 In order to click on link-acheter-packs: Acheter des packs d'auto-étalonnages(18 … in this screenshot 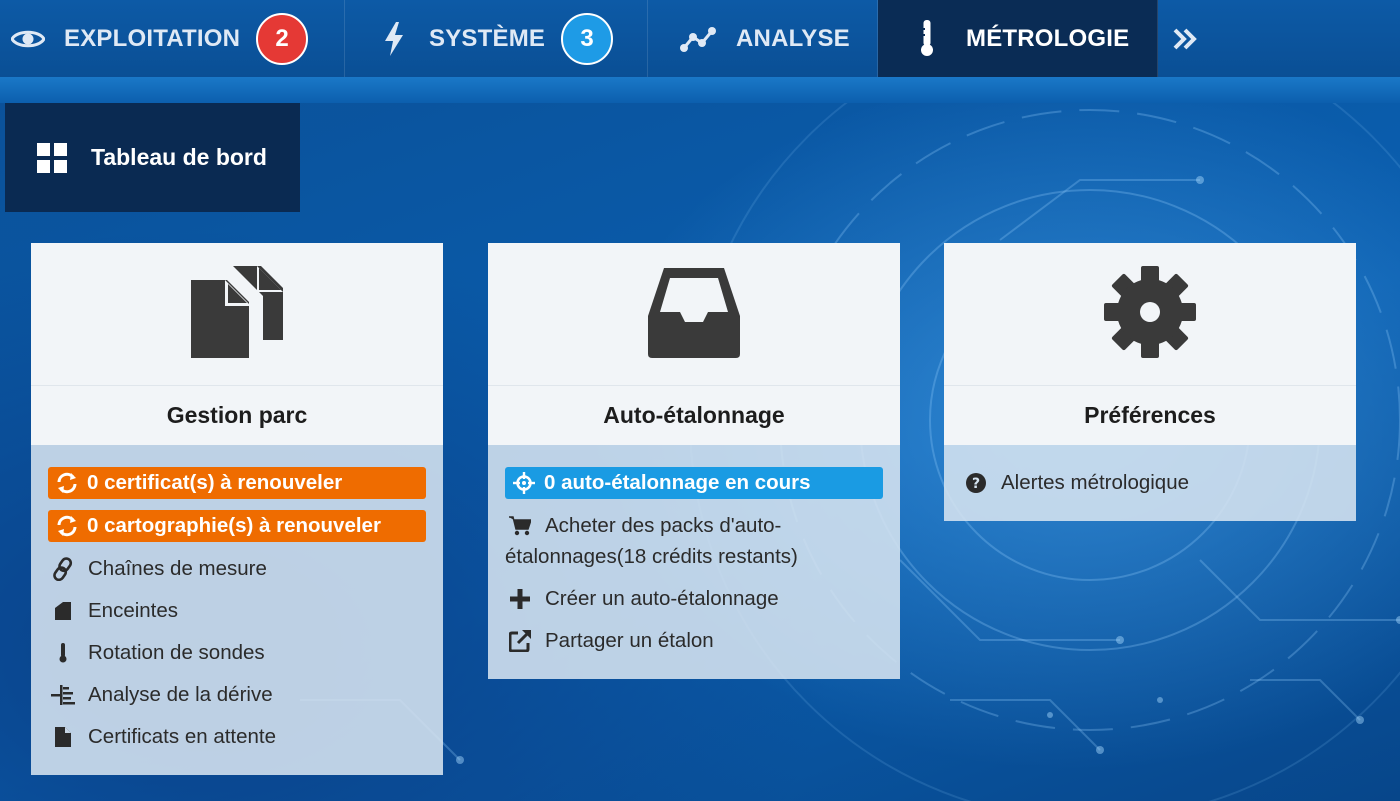, I will do `click(694, 541)`.